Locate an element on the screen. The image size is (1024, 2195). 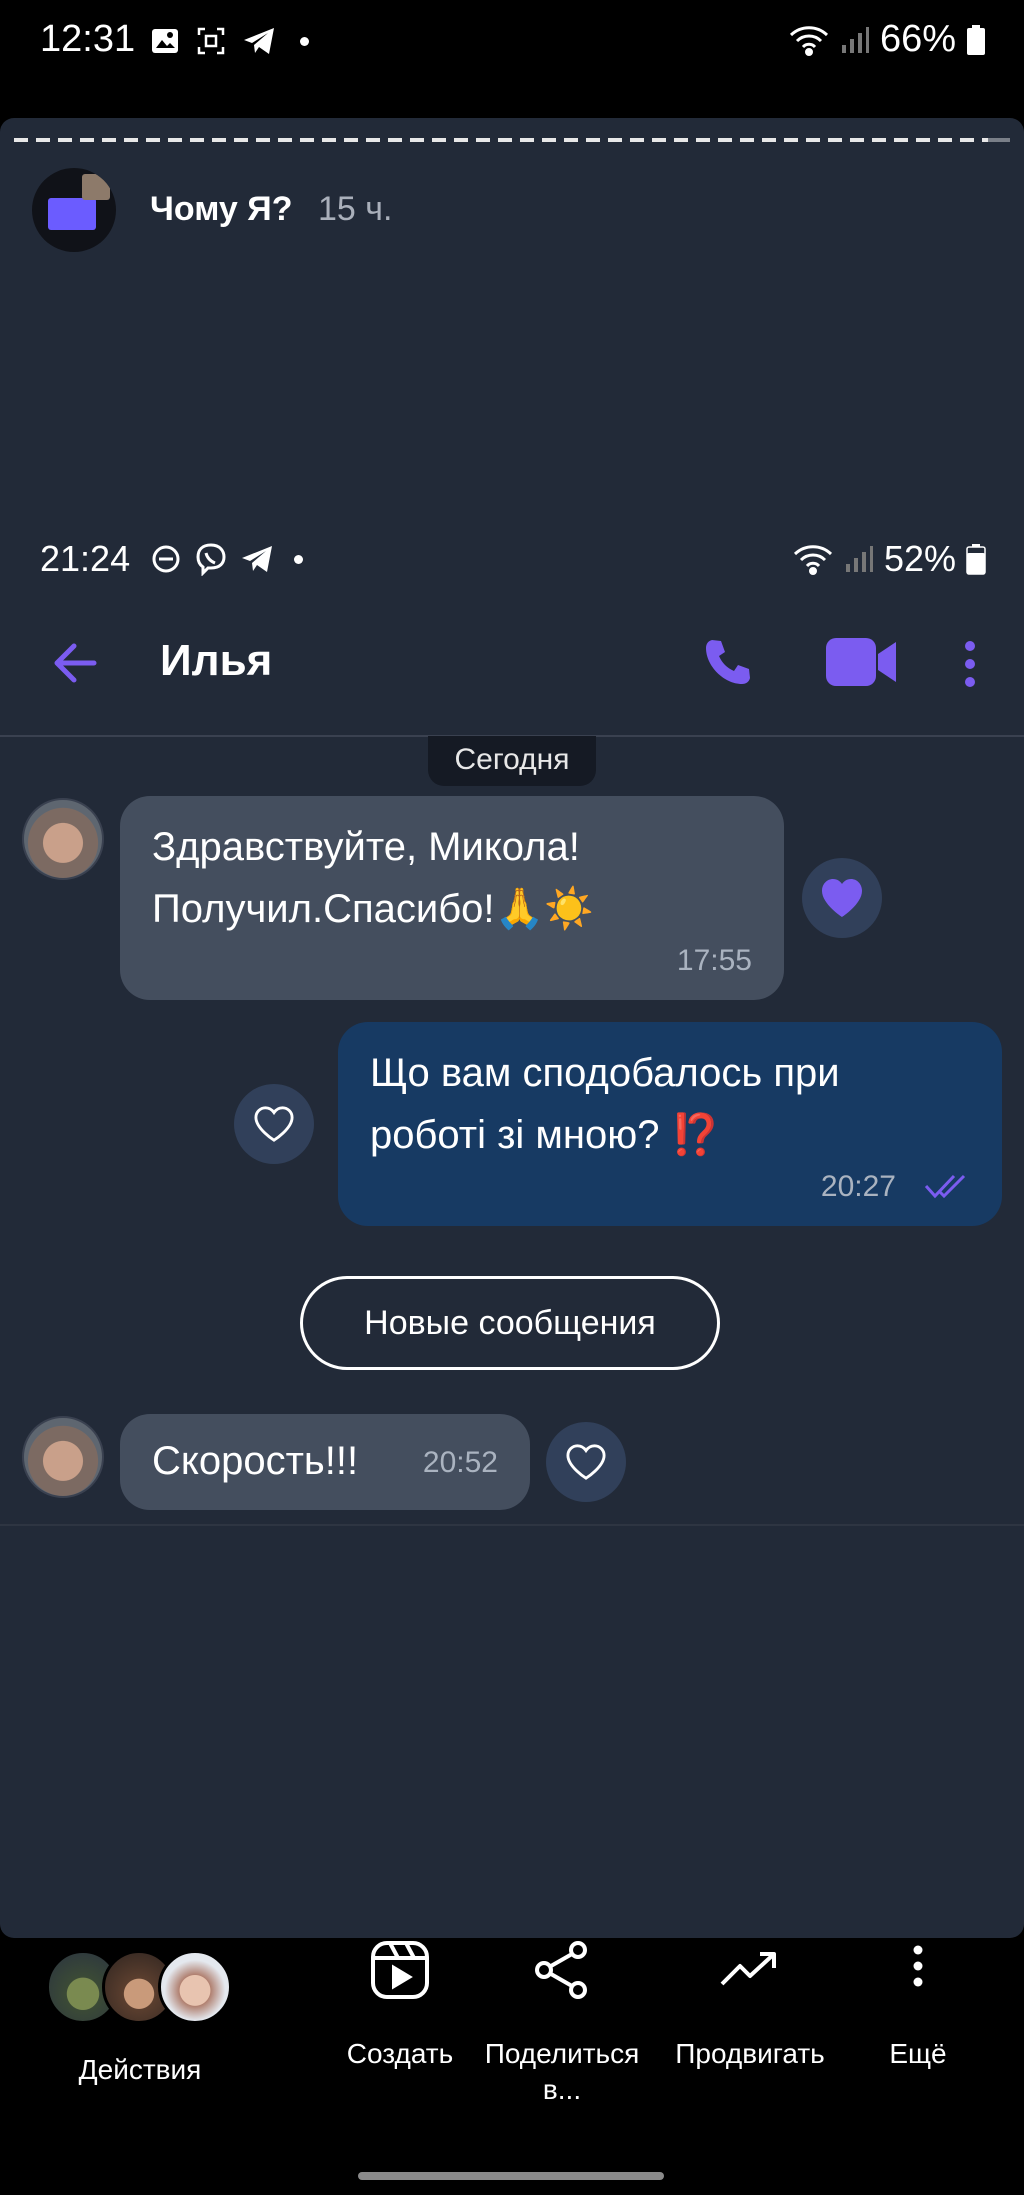
gallery-icon is located at coordinates (165, 41).